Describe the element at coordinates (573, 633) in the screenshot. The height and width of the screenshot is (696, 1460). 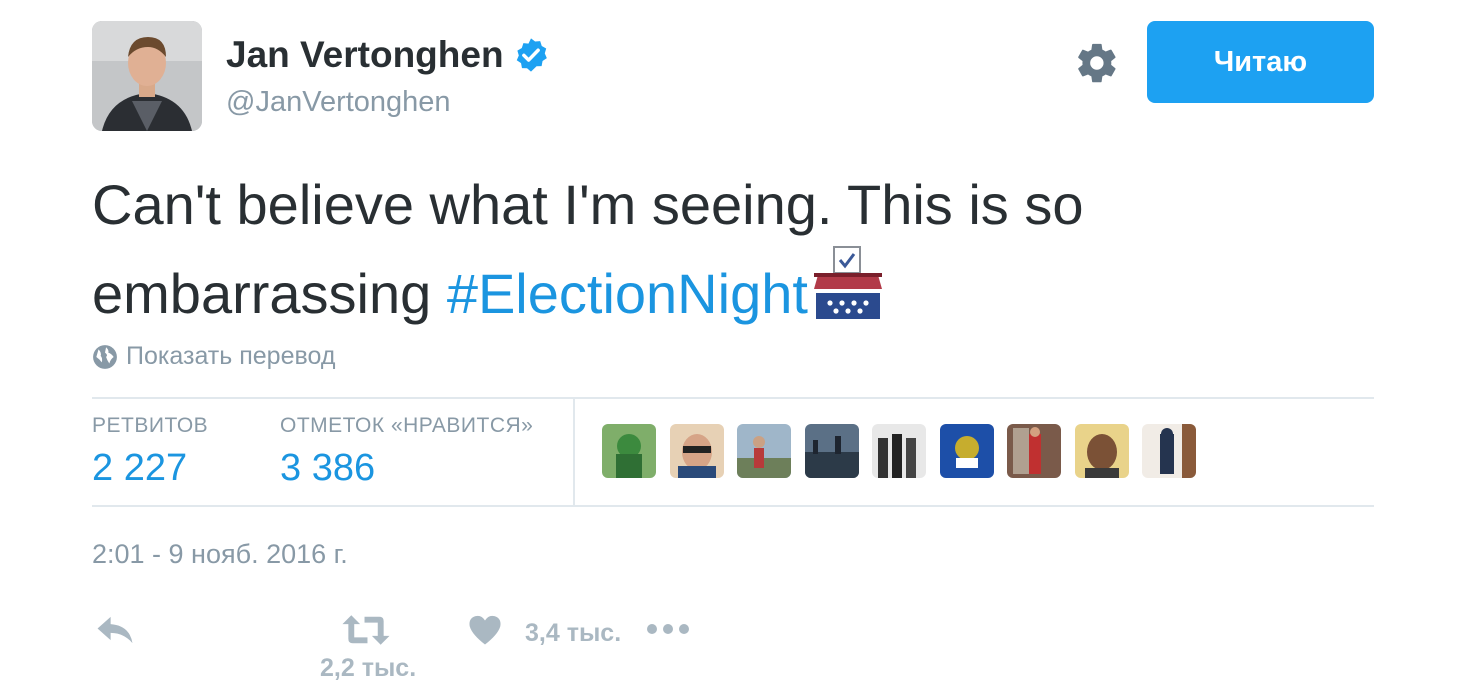
I see `like-count: 3,4 тыс.` at that location.